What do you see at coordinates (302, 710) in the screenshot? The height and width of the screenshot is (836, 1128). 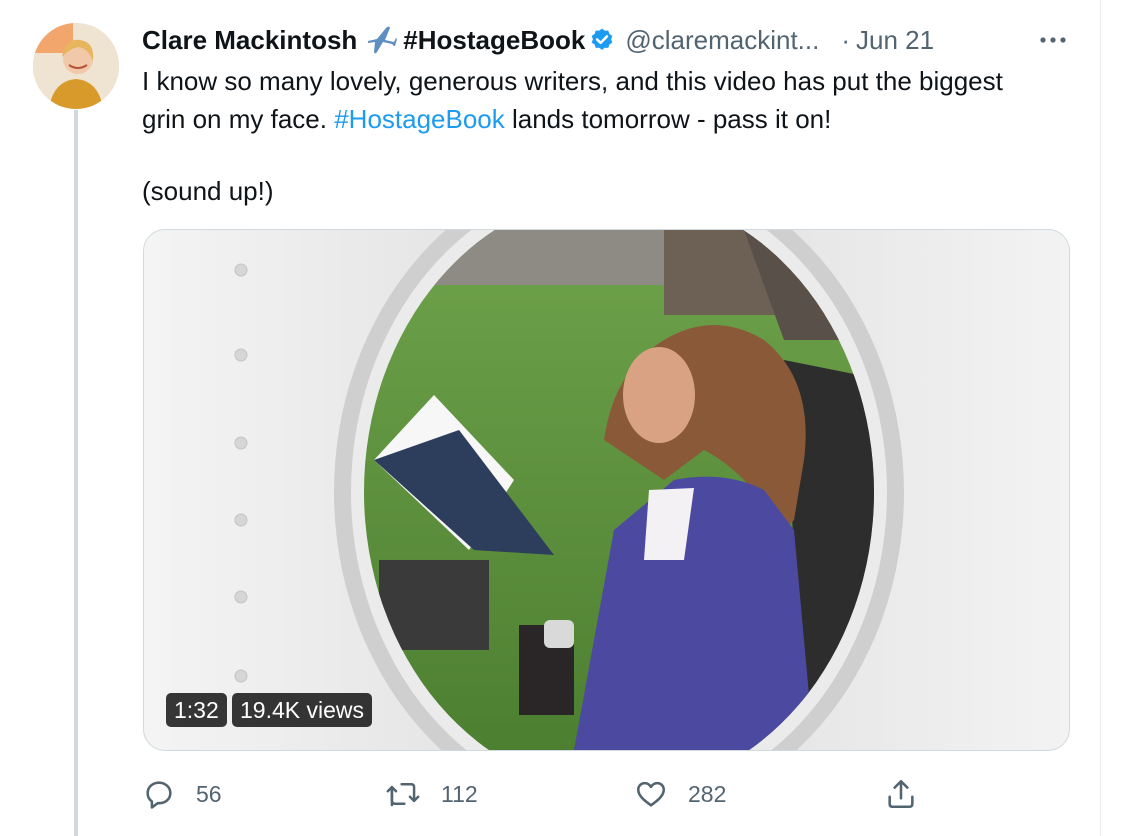 I see `video-views-badge: 19.4K views` at bounding box center [302, 710].